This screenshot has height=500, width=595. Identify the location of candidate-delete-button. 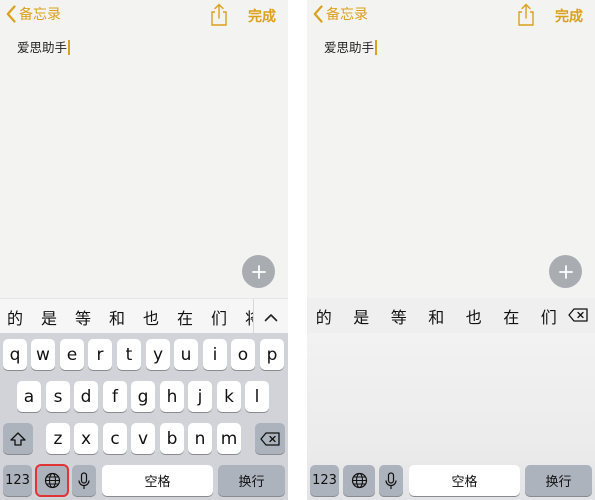
(578, 316).